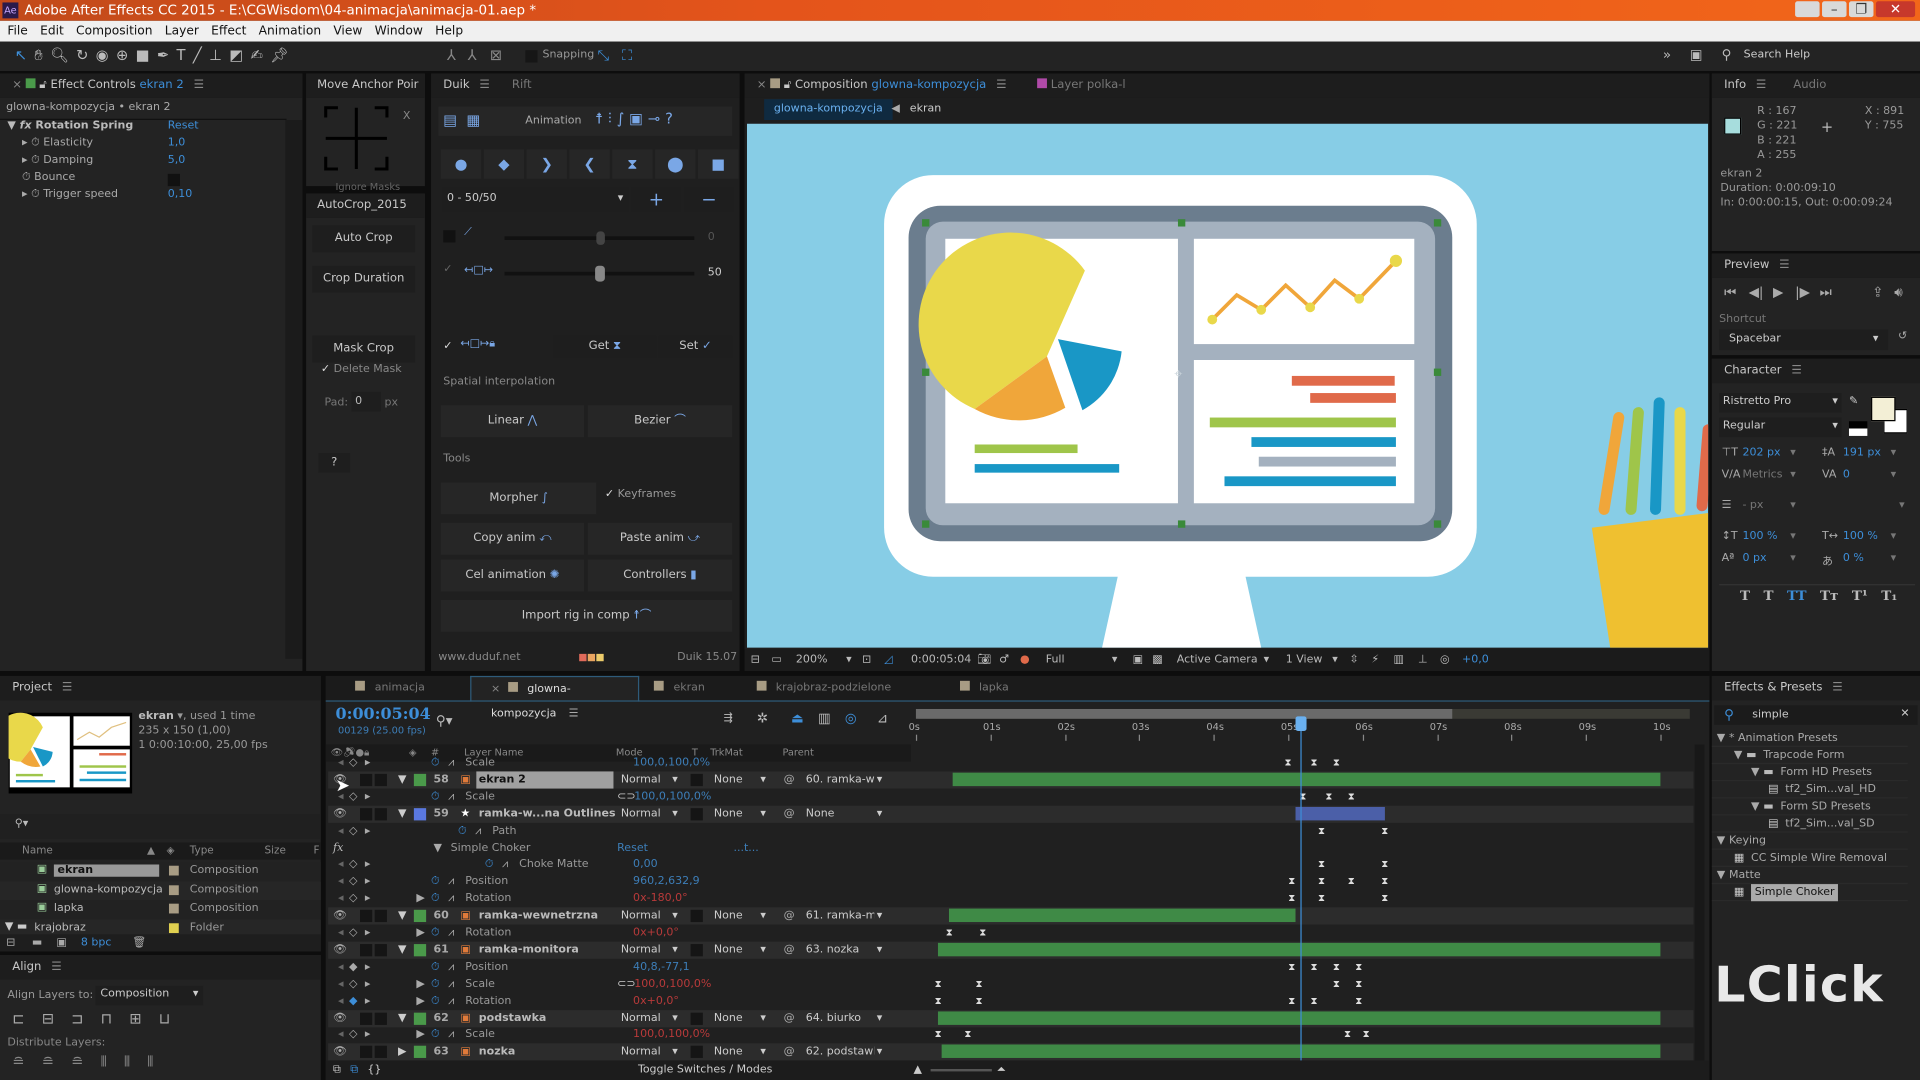 This screenshot has width=1920, height=1080. Describe the element at coordinates (495, 689) in the screenshot. I see `close-tab-icon: ×` at that location.